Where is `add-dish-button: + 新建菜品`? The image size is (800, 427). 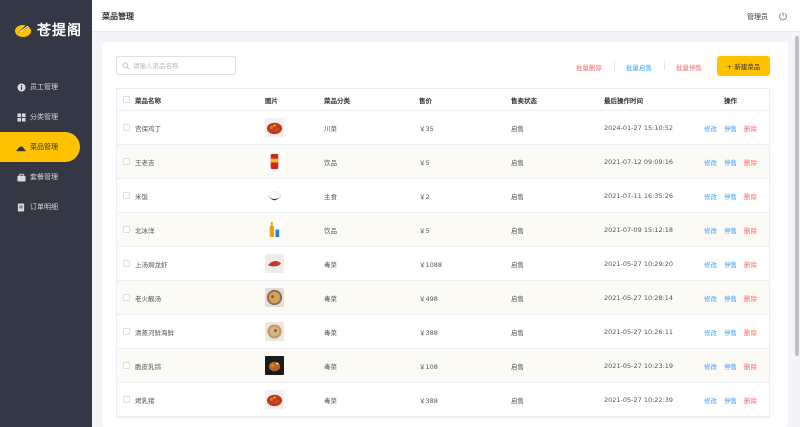 add-dish-button: + 新建菜品 is located at coordinates (743, 66).